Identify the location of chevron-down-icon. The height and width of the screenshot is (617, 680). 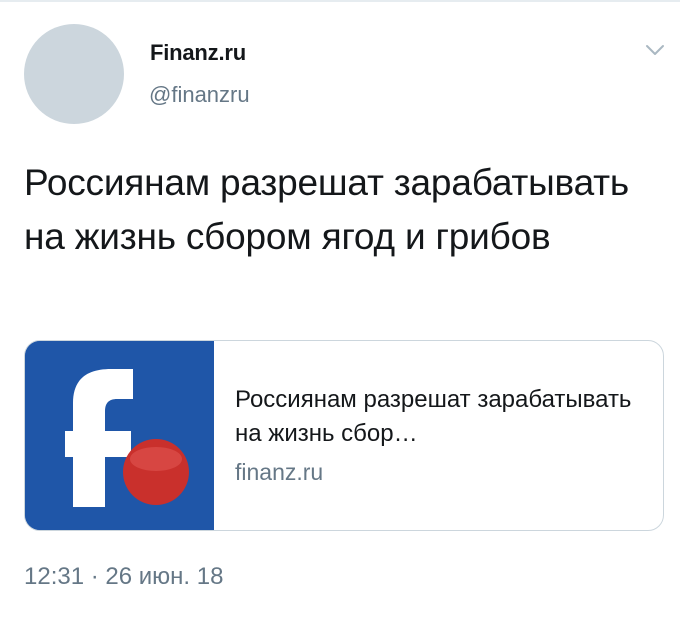
(655, 50).